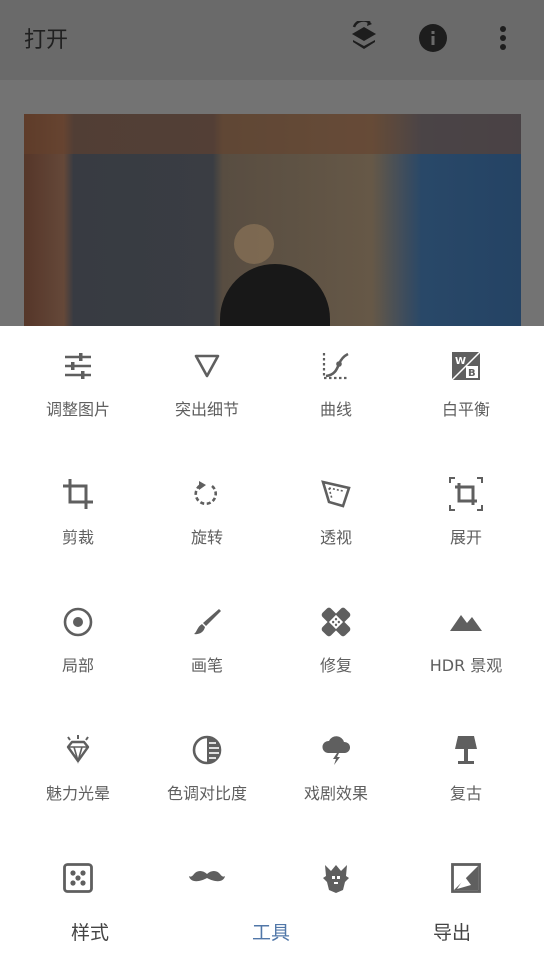 The height and width of the screenshot is (960, 544). Describe the element at coordinates (336, 750) in the screenshot. I see `drama-cloud-icon` at that location.